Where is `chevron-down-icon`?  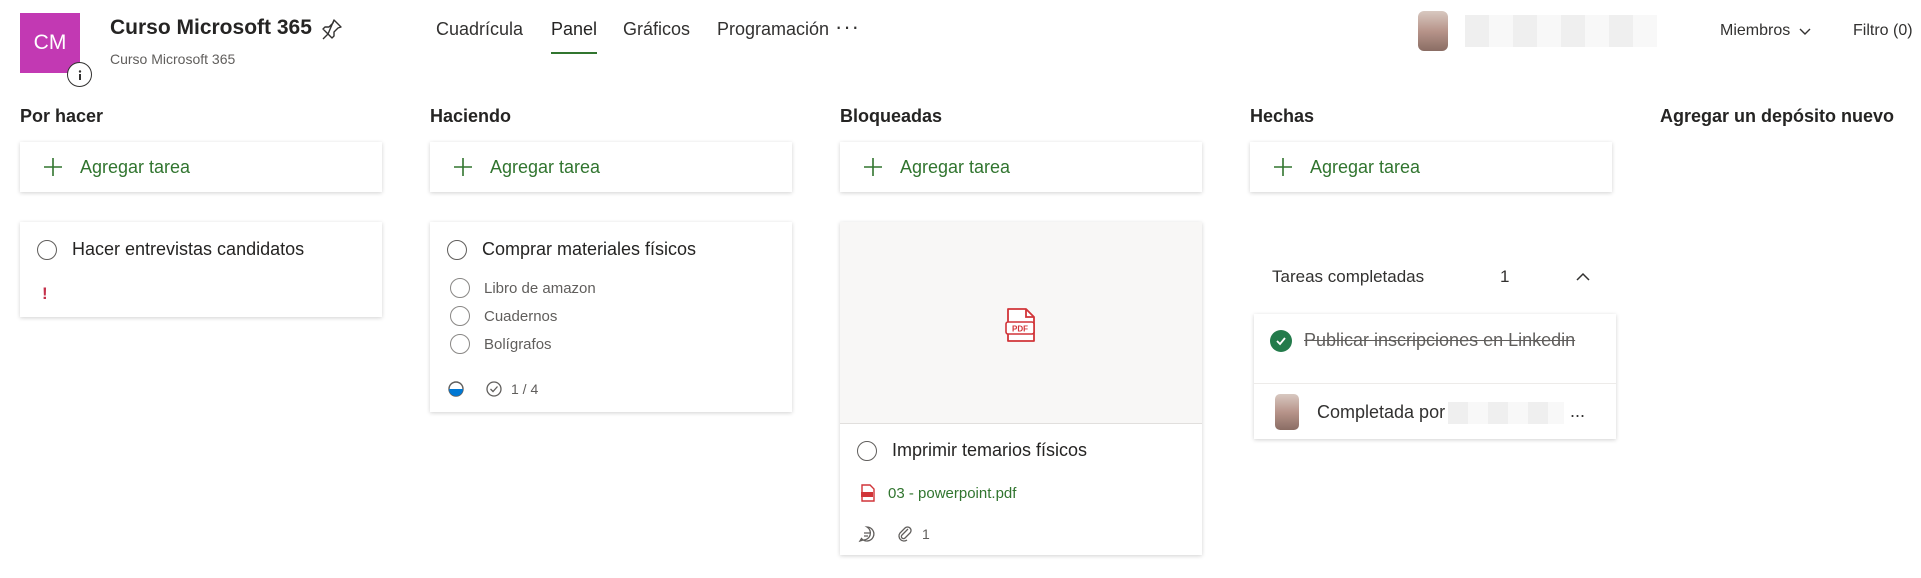
chevron-down-icon is located at coordinates (1805, 31).